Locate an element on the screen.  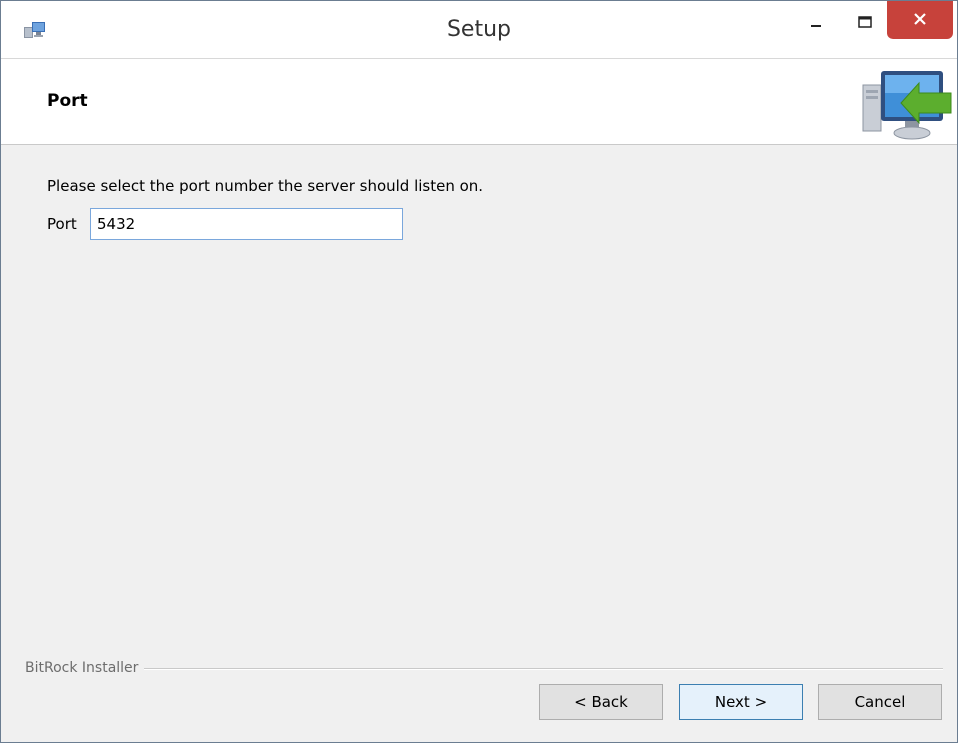
minimize-button is located at coordinates (816, 22).